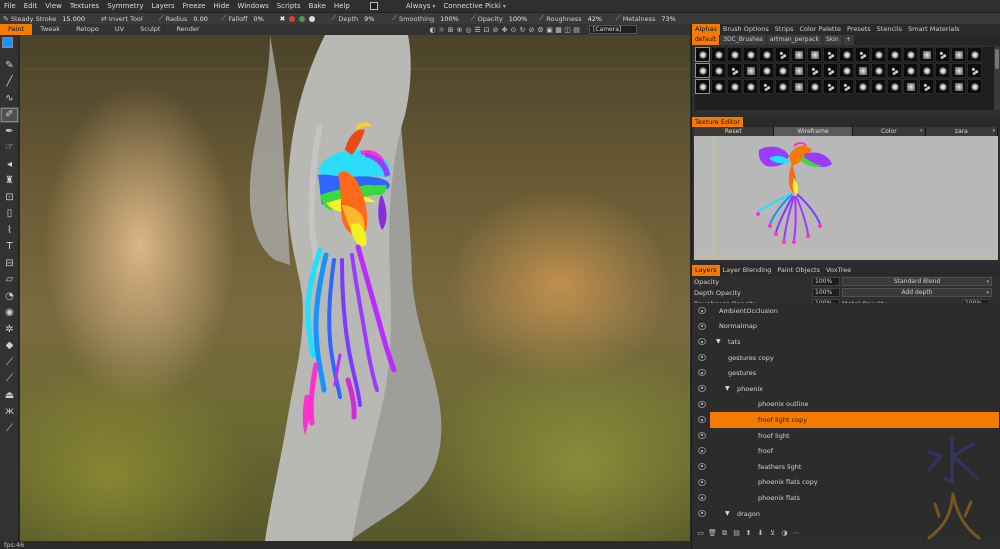 This screenshot has width=1000, height=549. Describe the element at coordinates (724, 533) in the screenshot. I see `duplicate-layer-icon: ⧉` at that location.